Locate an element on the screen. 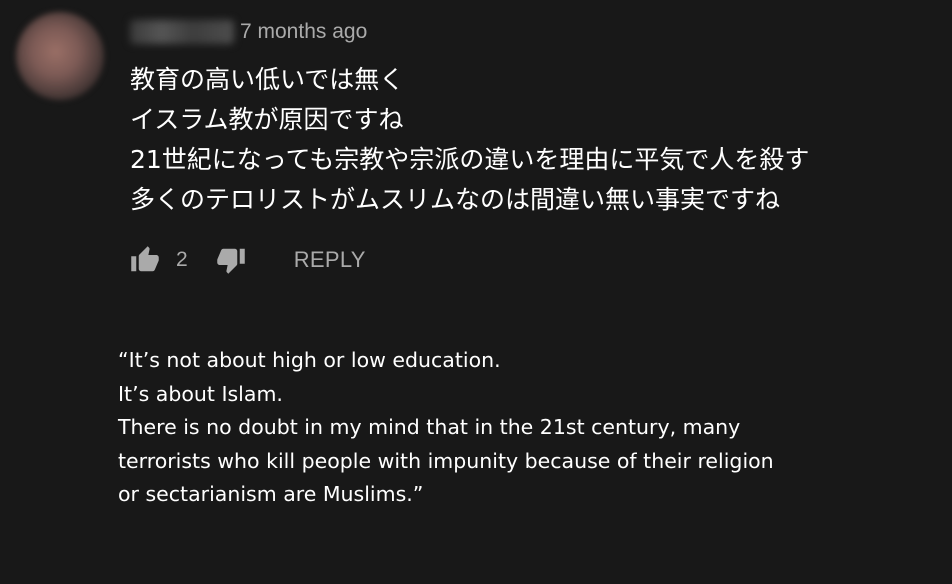 The height and width of the screenshot is (584, 952). avatar is located at coordinates (60, 56).